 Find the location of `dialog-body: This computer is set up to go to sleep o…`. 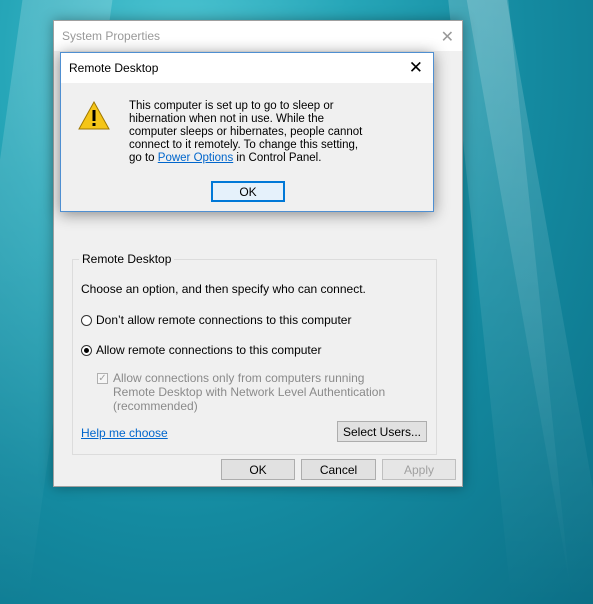

dialog-body: This computer is set up to go to sleep o… is located at coordinates (247, 147).